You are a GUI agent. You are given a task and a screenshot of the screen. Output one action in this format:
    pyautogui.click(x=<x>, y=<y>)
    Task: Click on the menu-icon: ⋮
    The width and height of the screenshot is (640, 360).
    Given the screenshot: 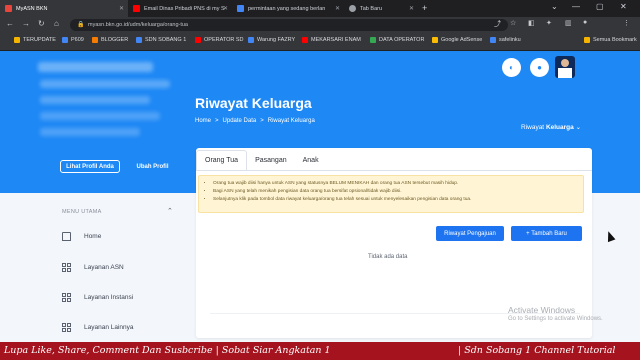 What is the action you would take?
    pyautogui.click(x=626, y=23)
    